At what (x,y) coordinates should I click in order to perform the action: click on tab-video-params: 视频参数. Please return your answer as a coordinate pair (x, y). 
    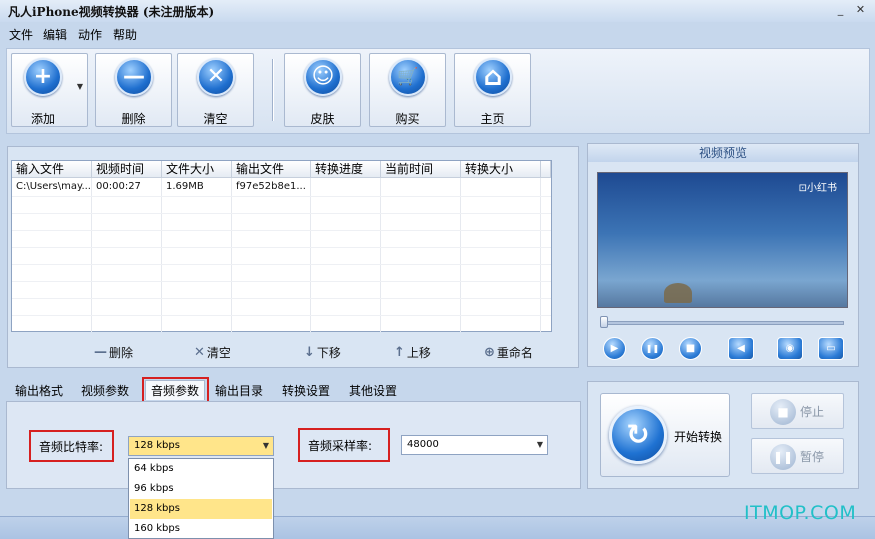
    Looking at the image, I should click on (105, 391).